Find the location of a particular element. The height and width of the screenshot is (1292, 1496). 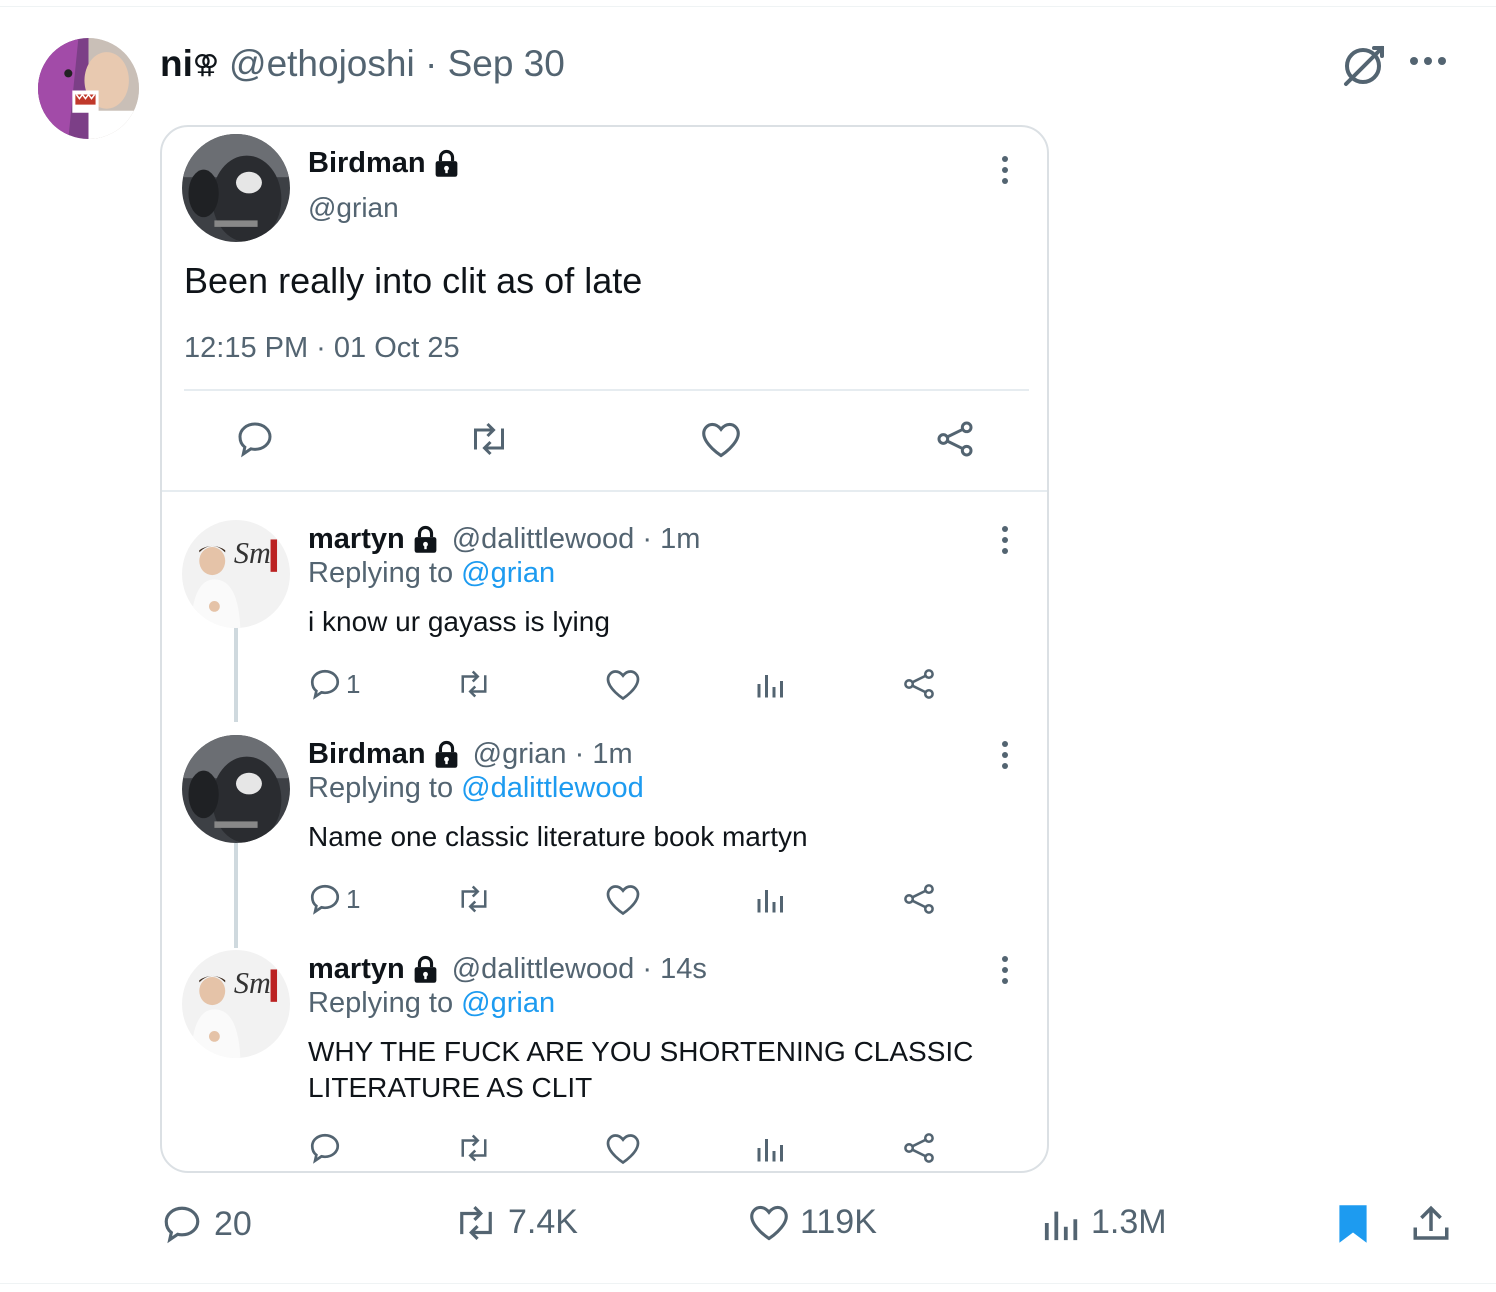

reply-handle-time: @grian · 1m is located at coordinates (553, 754).